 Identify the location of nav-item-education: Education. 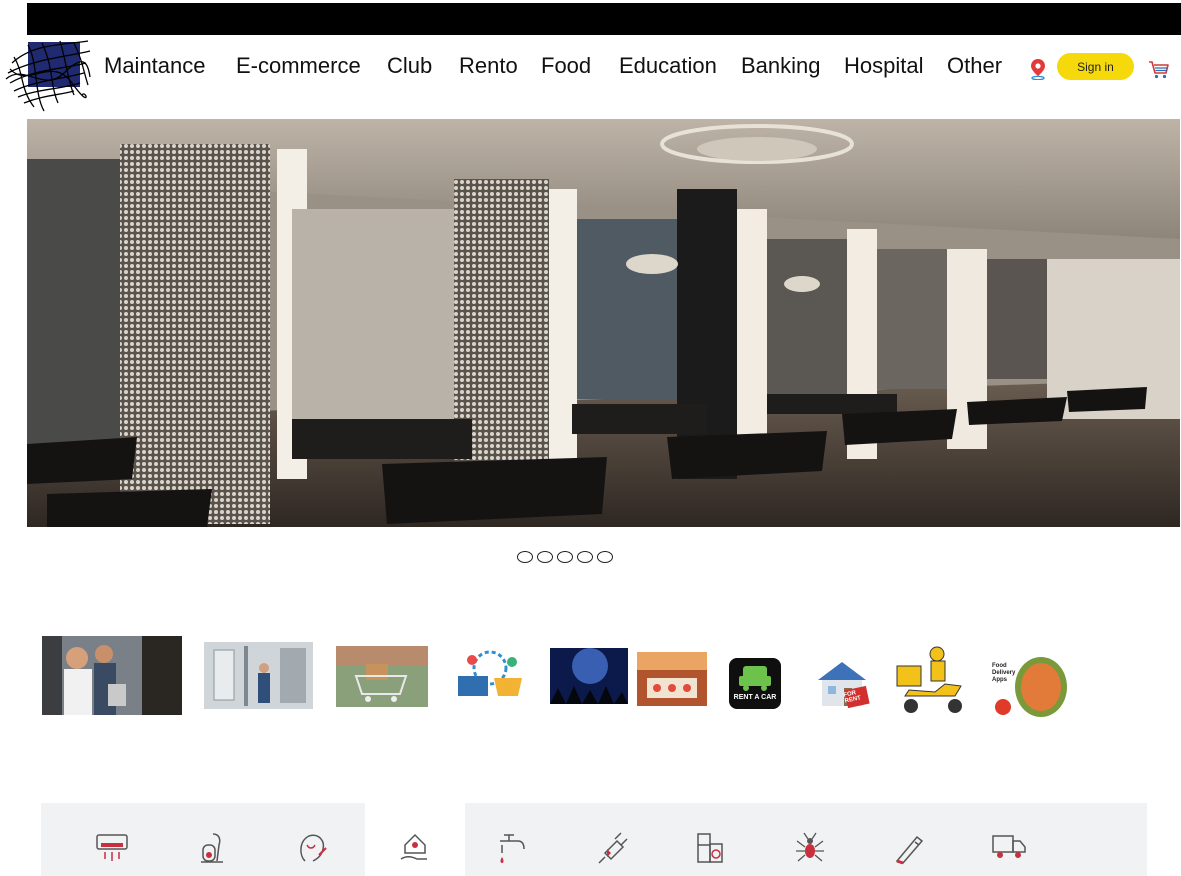
(668, 66).